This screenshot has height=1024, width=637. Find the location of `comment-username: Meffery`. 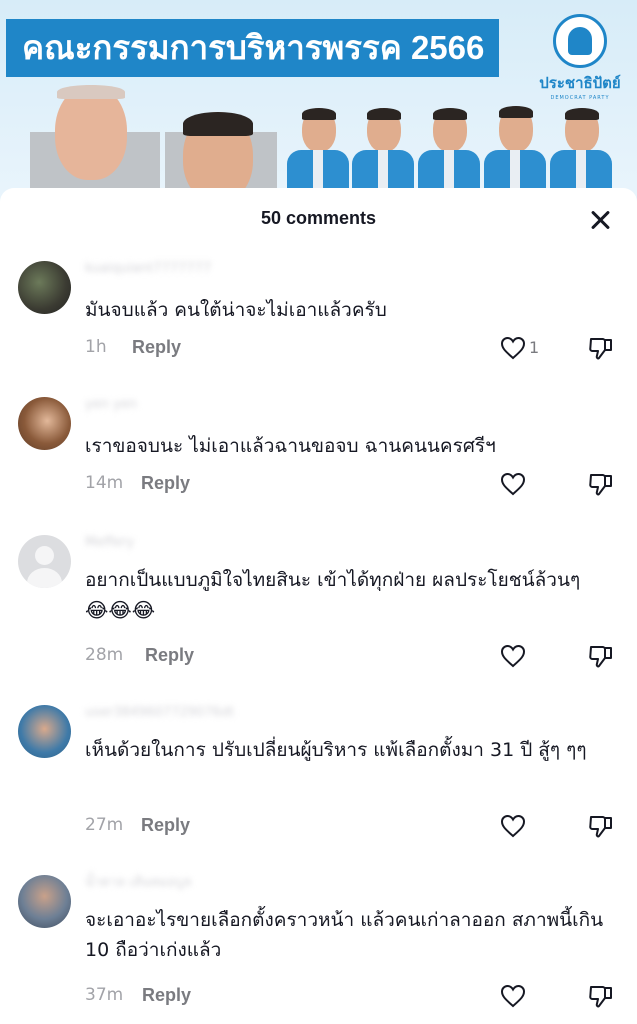

comment-username: Meffery is located at coordinates (109, 543).